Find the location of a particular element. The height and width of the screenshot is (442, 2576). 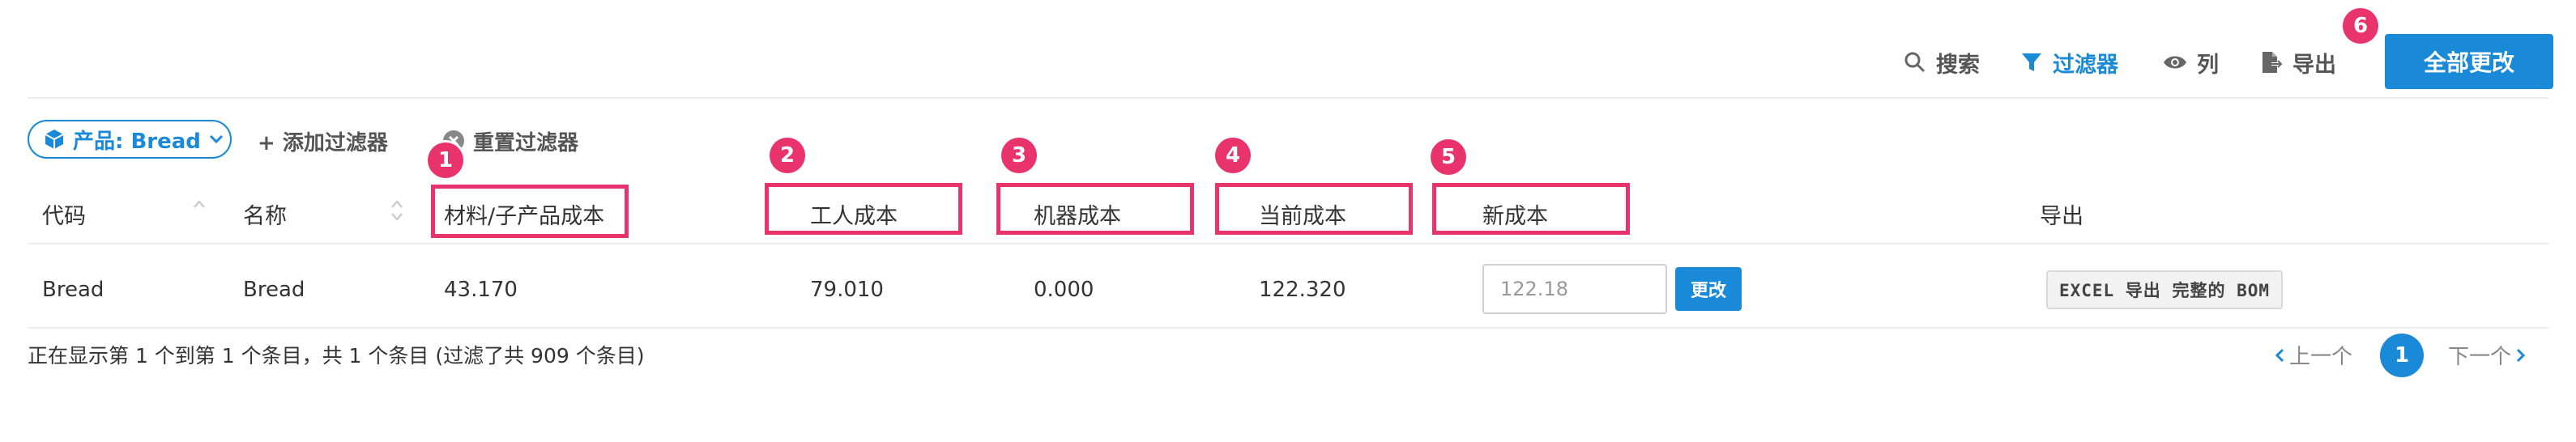

new-cost-input: 122.18 is located at coordinates (1574, 289).